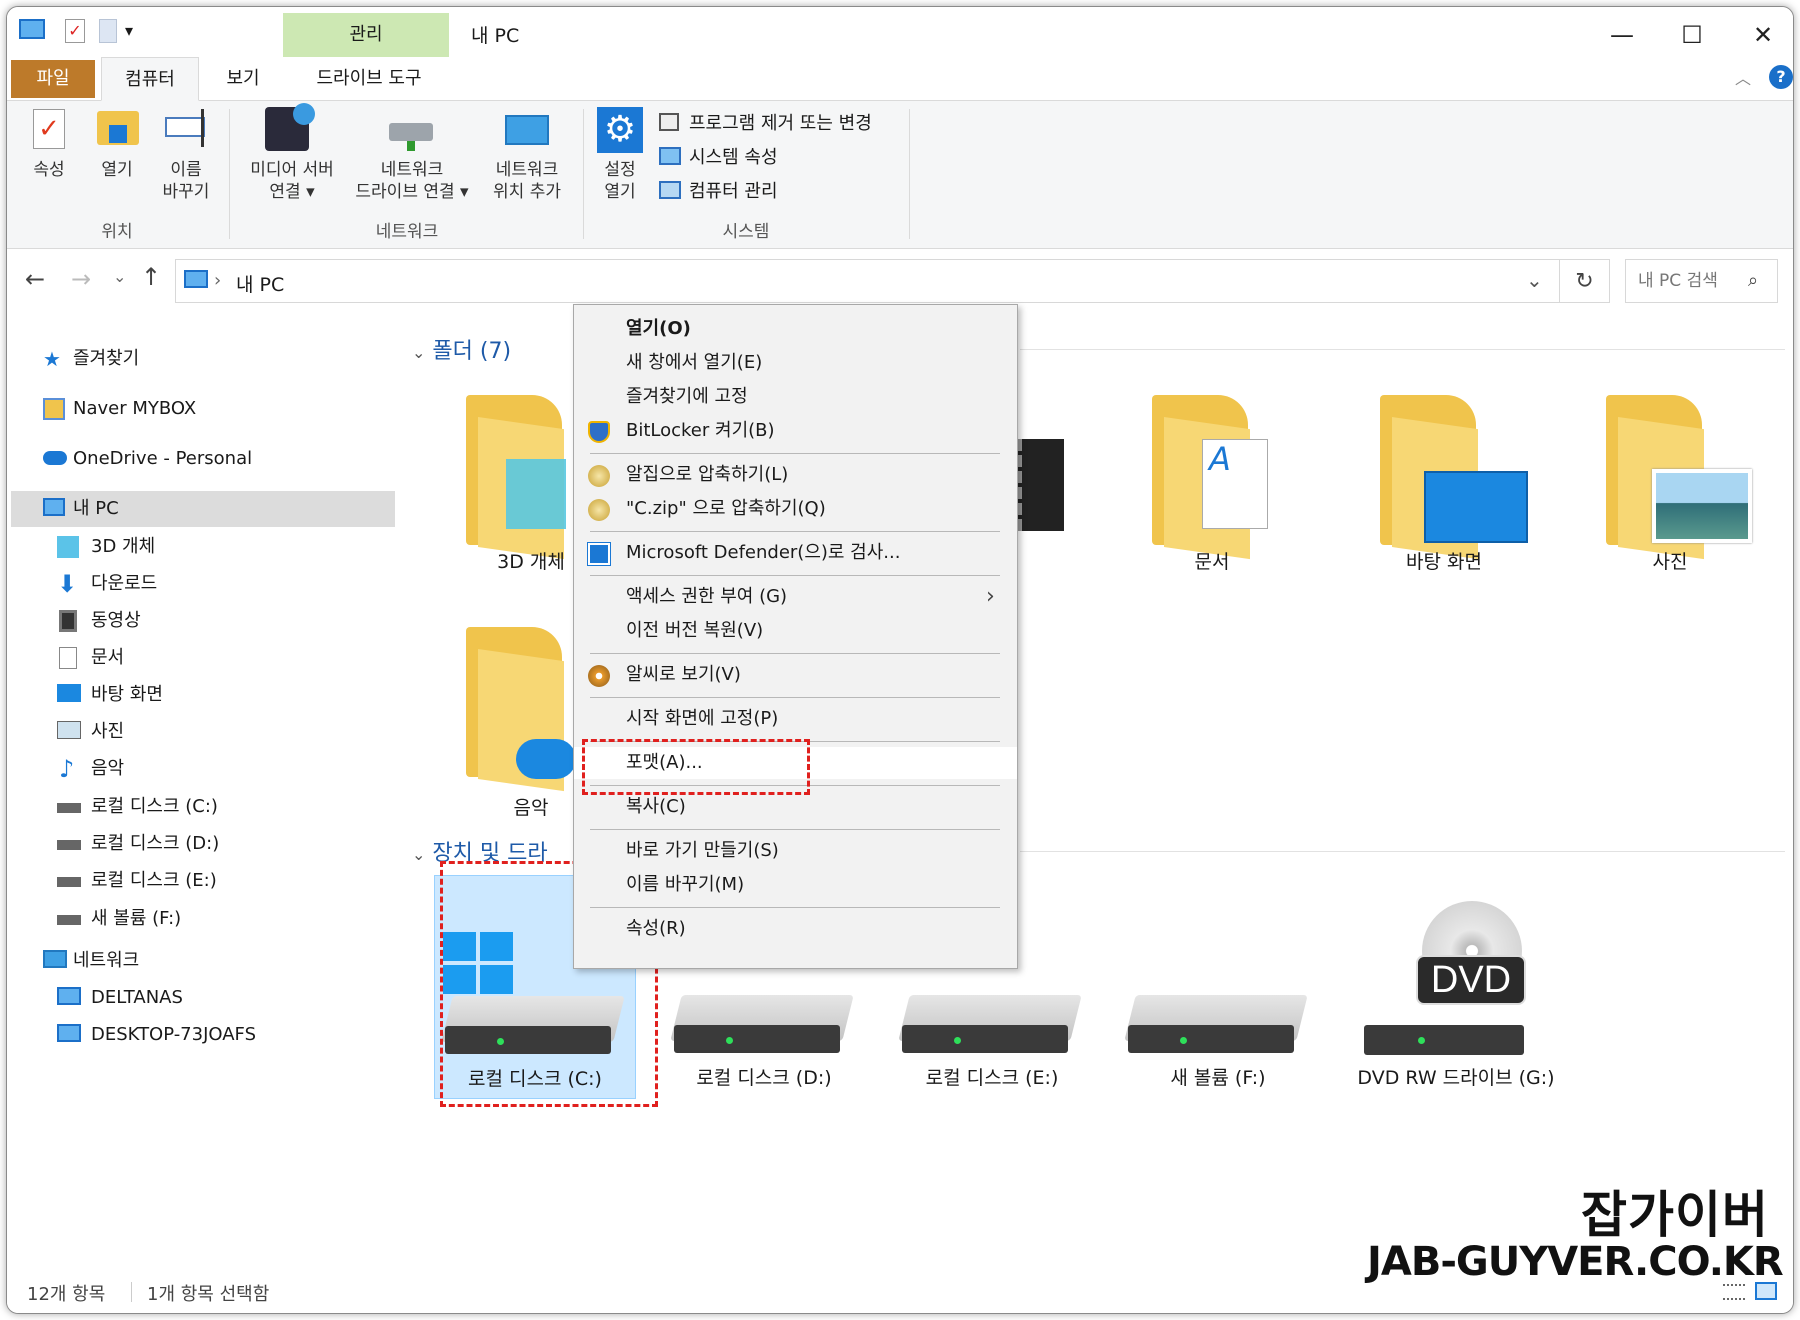 This screenshot has height=1320, width=1800. What do you see at coordinates (1781, 77) in the screenshot?
I see `help-icon: ?` at bounding box center [1781, 77].